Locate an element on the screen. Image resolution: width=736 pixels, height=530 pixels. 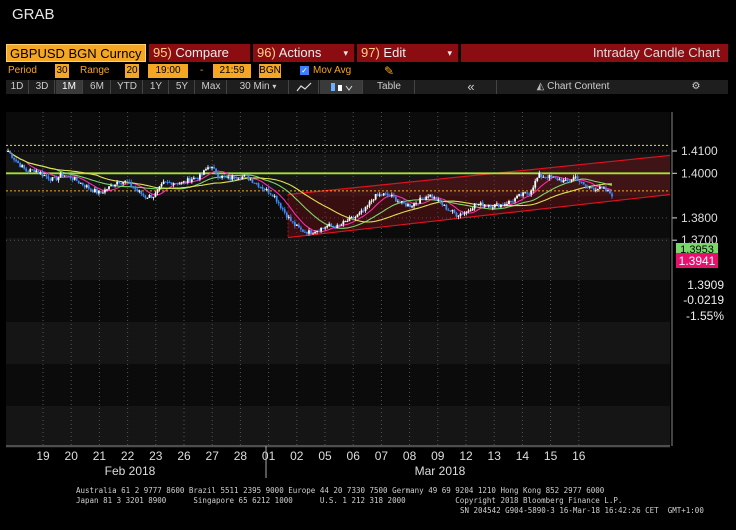
table-button: Table is located at coordinates (389, 87).